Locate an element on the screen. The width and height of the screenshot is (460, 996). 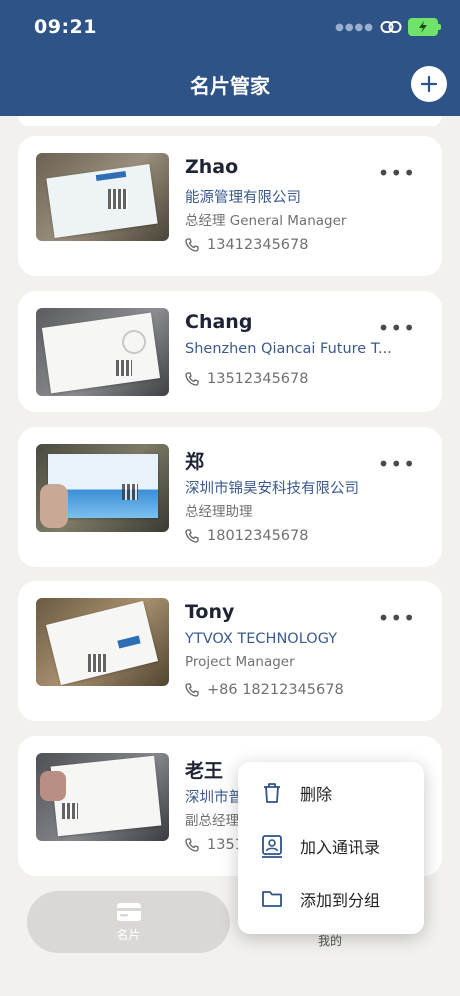
menu-item-label: 删除 is located at coordinates (316, 794).